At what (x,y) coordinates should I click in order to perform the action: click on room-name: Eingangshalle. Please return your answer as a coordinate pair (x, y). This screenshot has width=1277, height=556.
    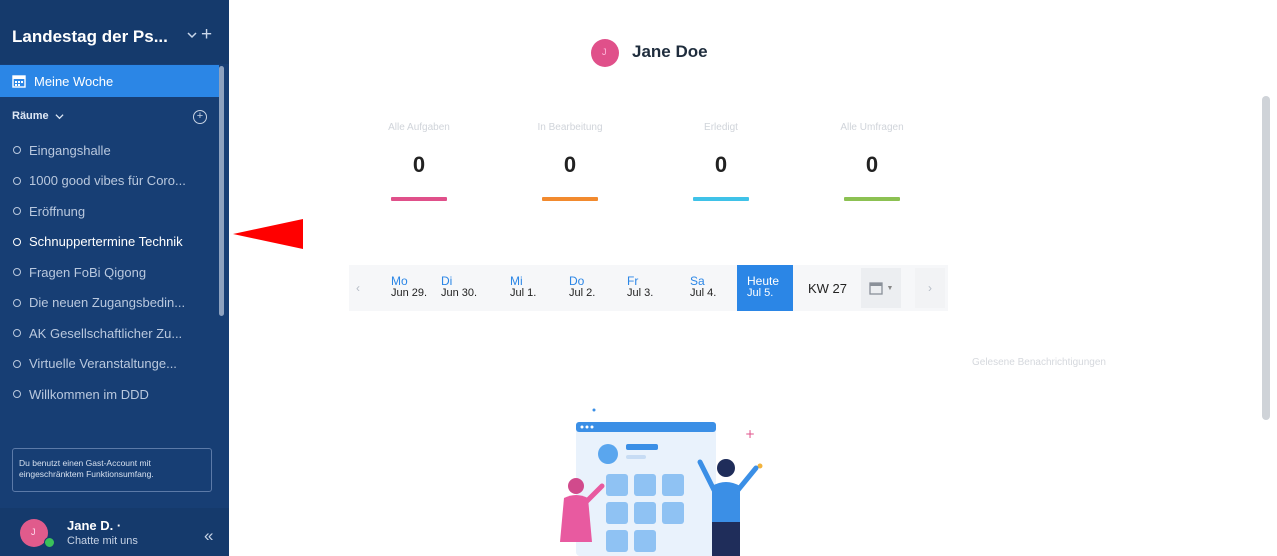
    Looking at the image, I should click on (70, 150).